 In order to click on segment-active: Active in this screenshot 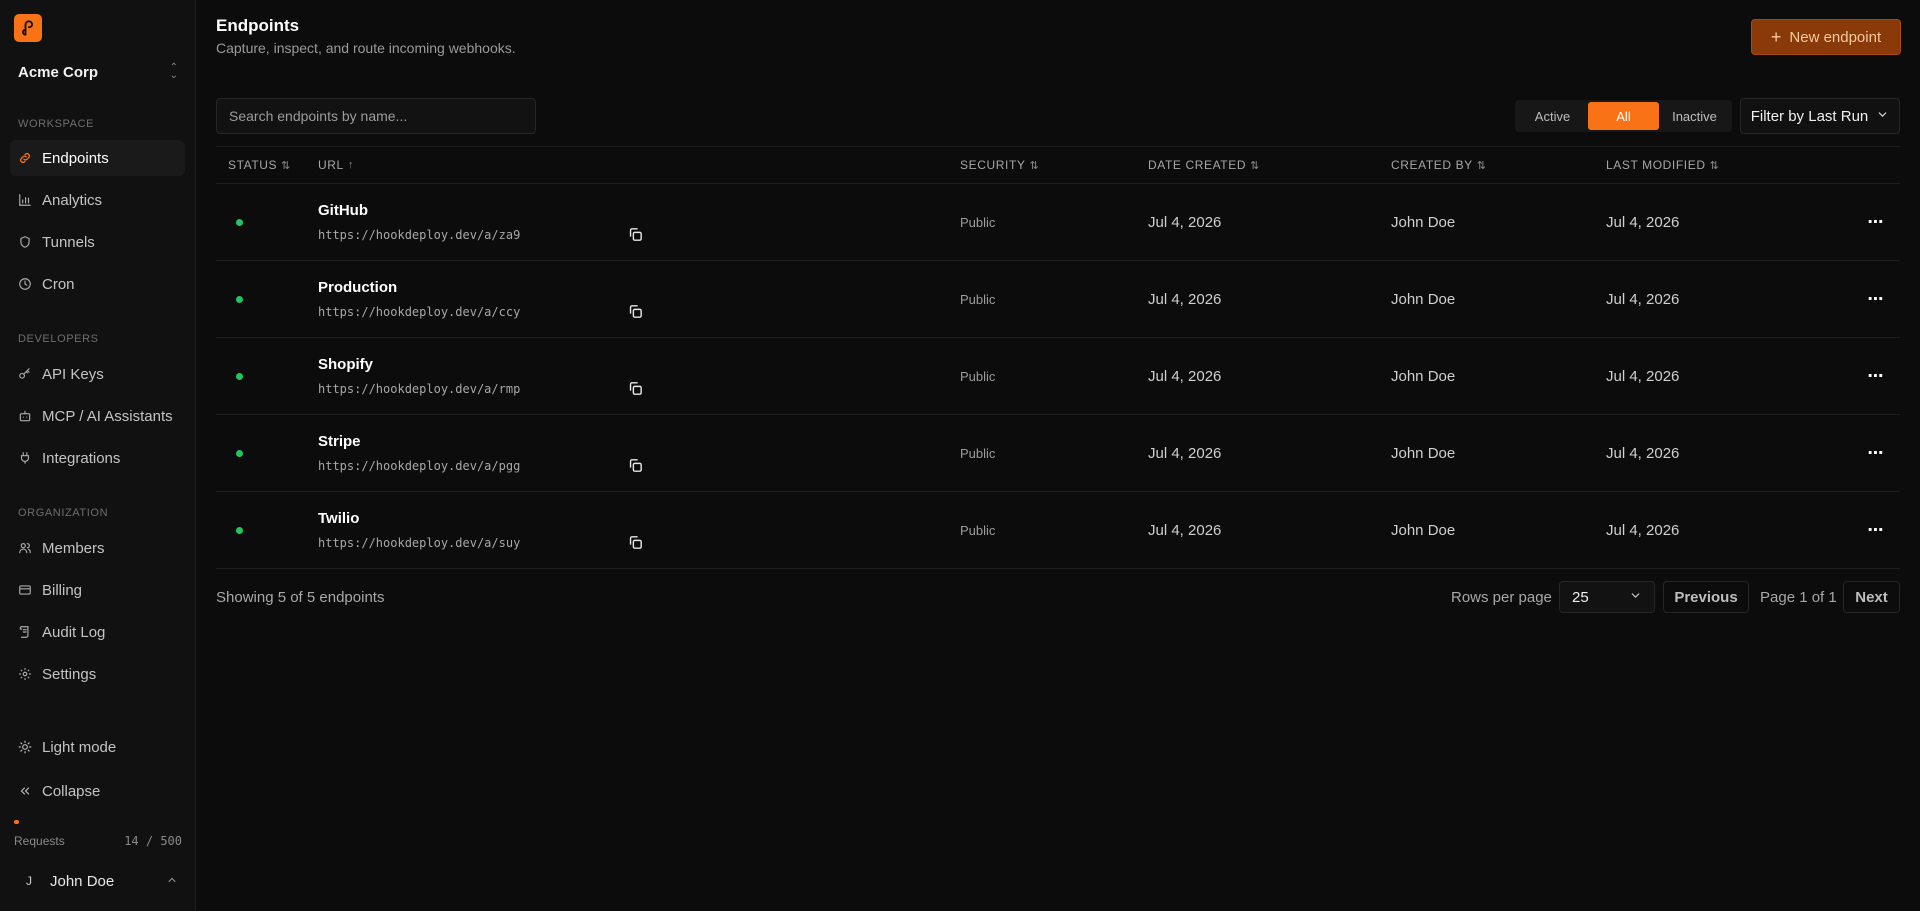, I will do `click(1552, 116)`.